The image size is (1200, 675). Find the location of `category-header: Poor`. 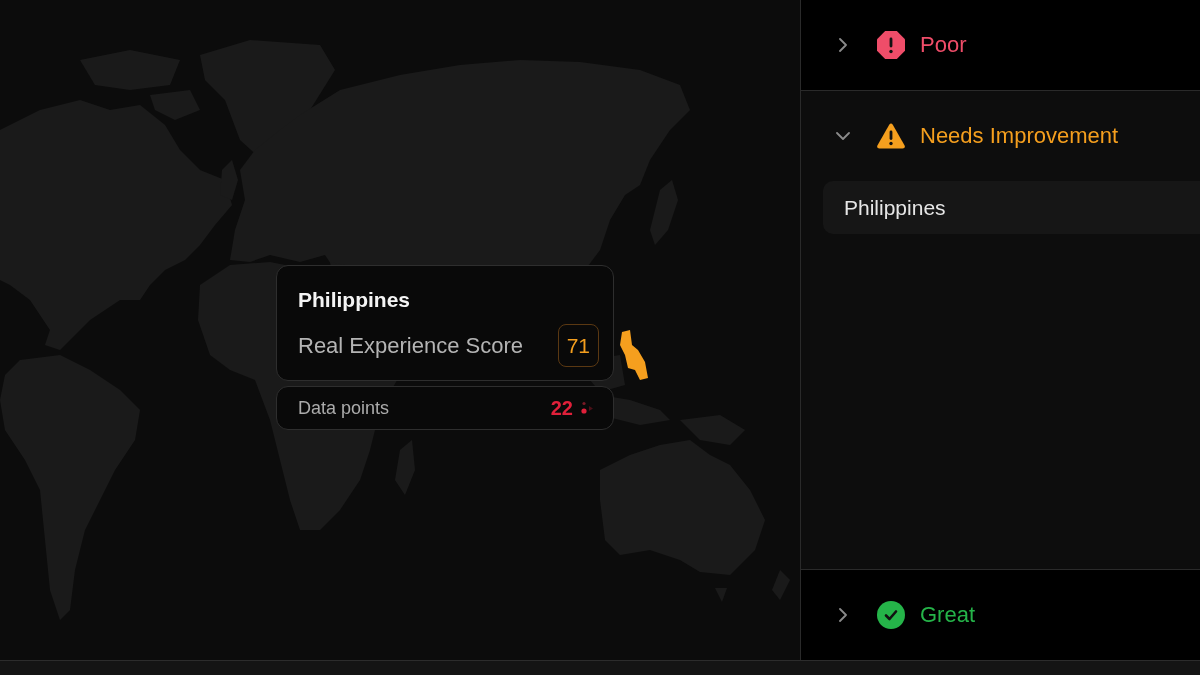

category-header: Poor is located at coordinates (1000, 45).